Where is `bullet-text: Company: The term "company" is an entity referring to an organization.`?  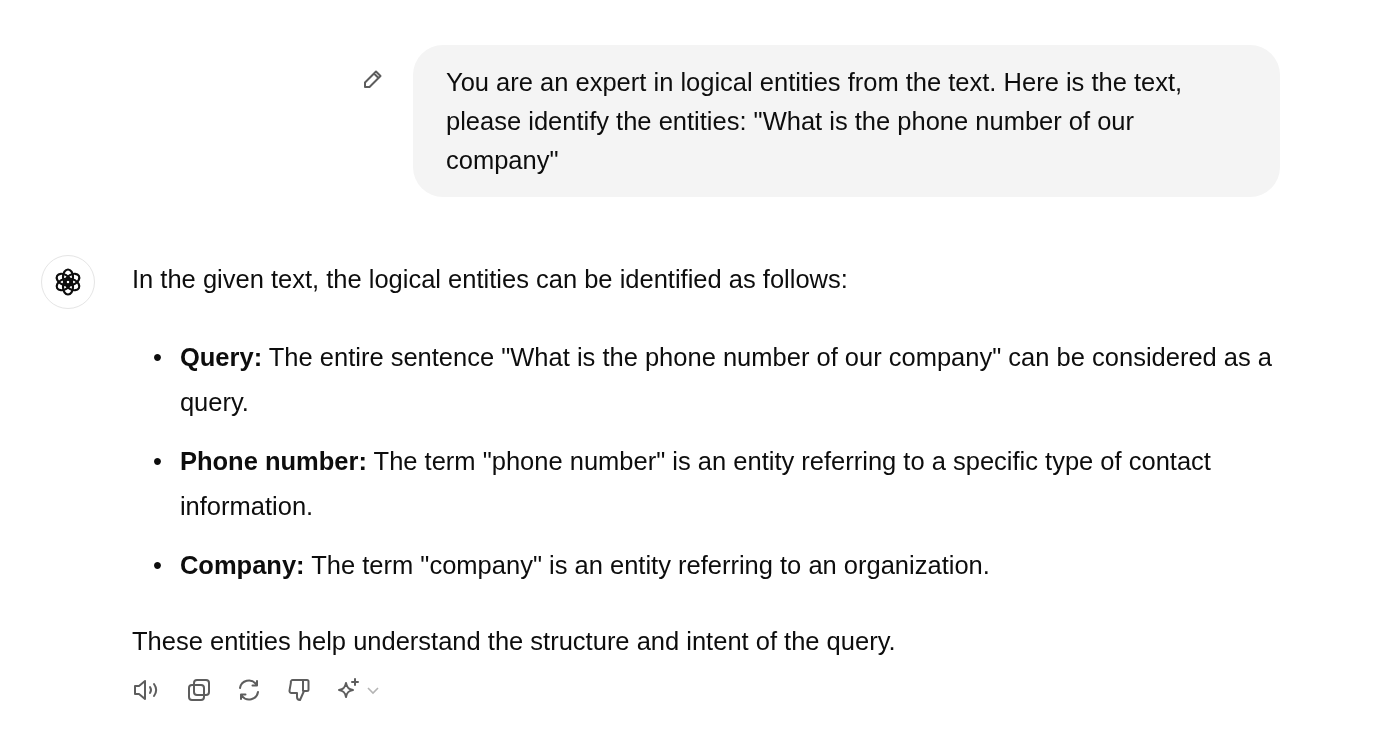
bullet-text: Company: The term "company" is an entity referring to an organization. is located at coordinates (584, 565).